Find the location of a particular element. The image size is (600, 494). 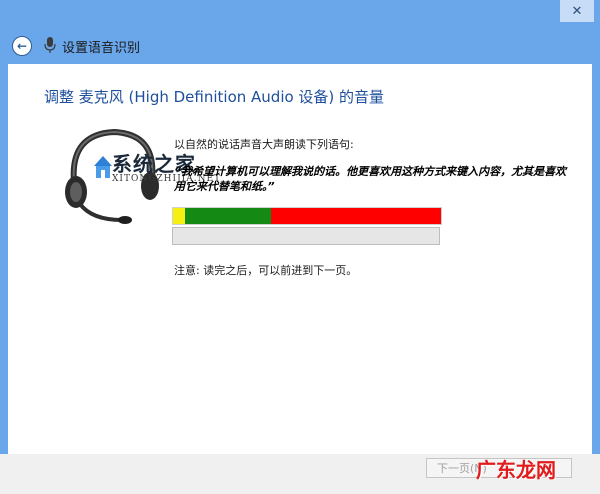

back-button: ← is located at coordinates (22, 46).